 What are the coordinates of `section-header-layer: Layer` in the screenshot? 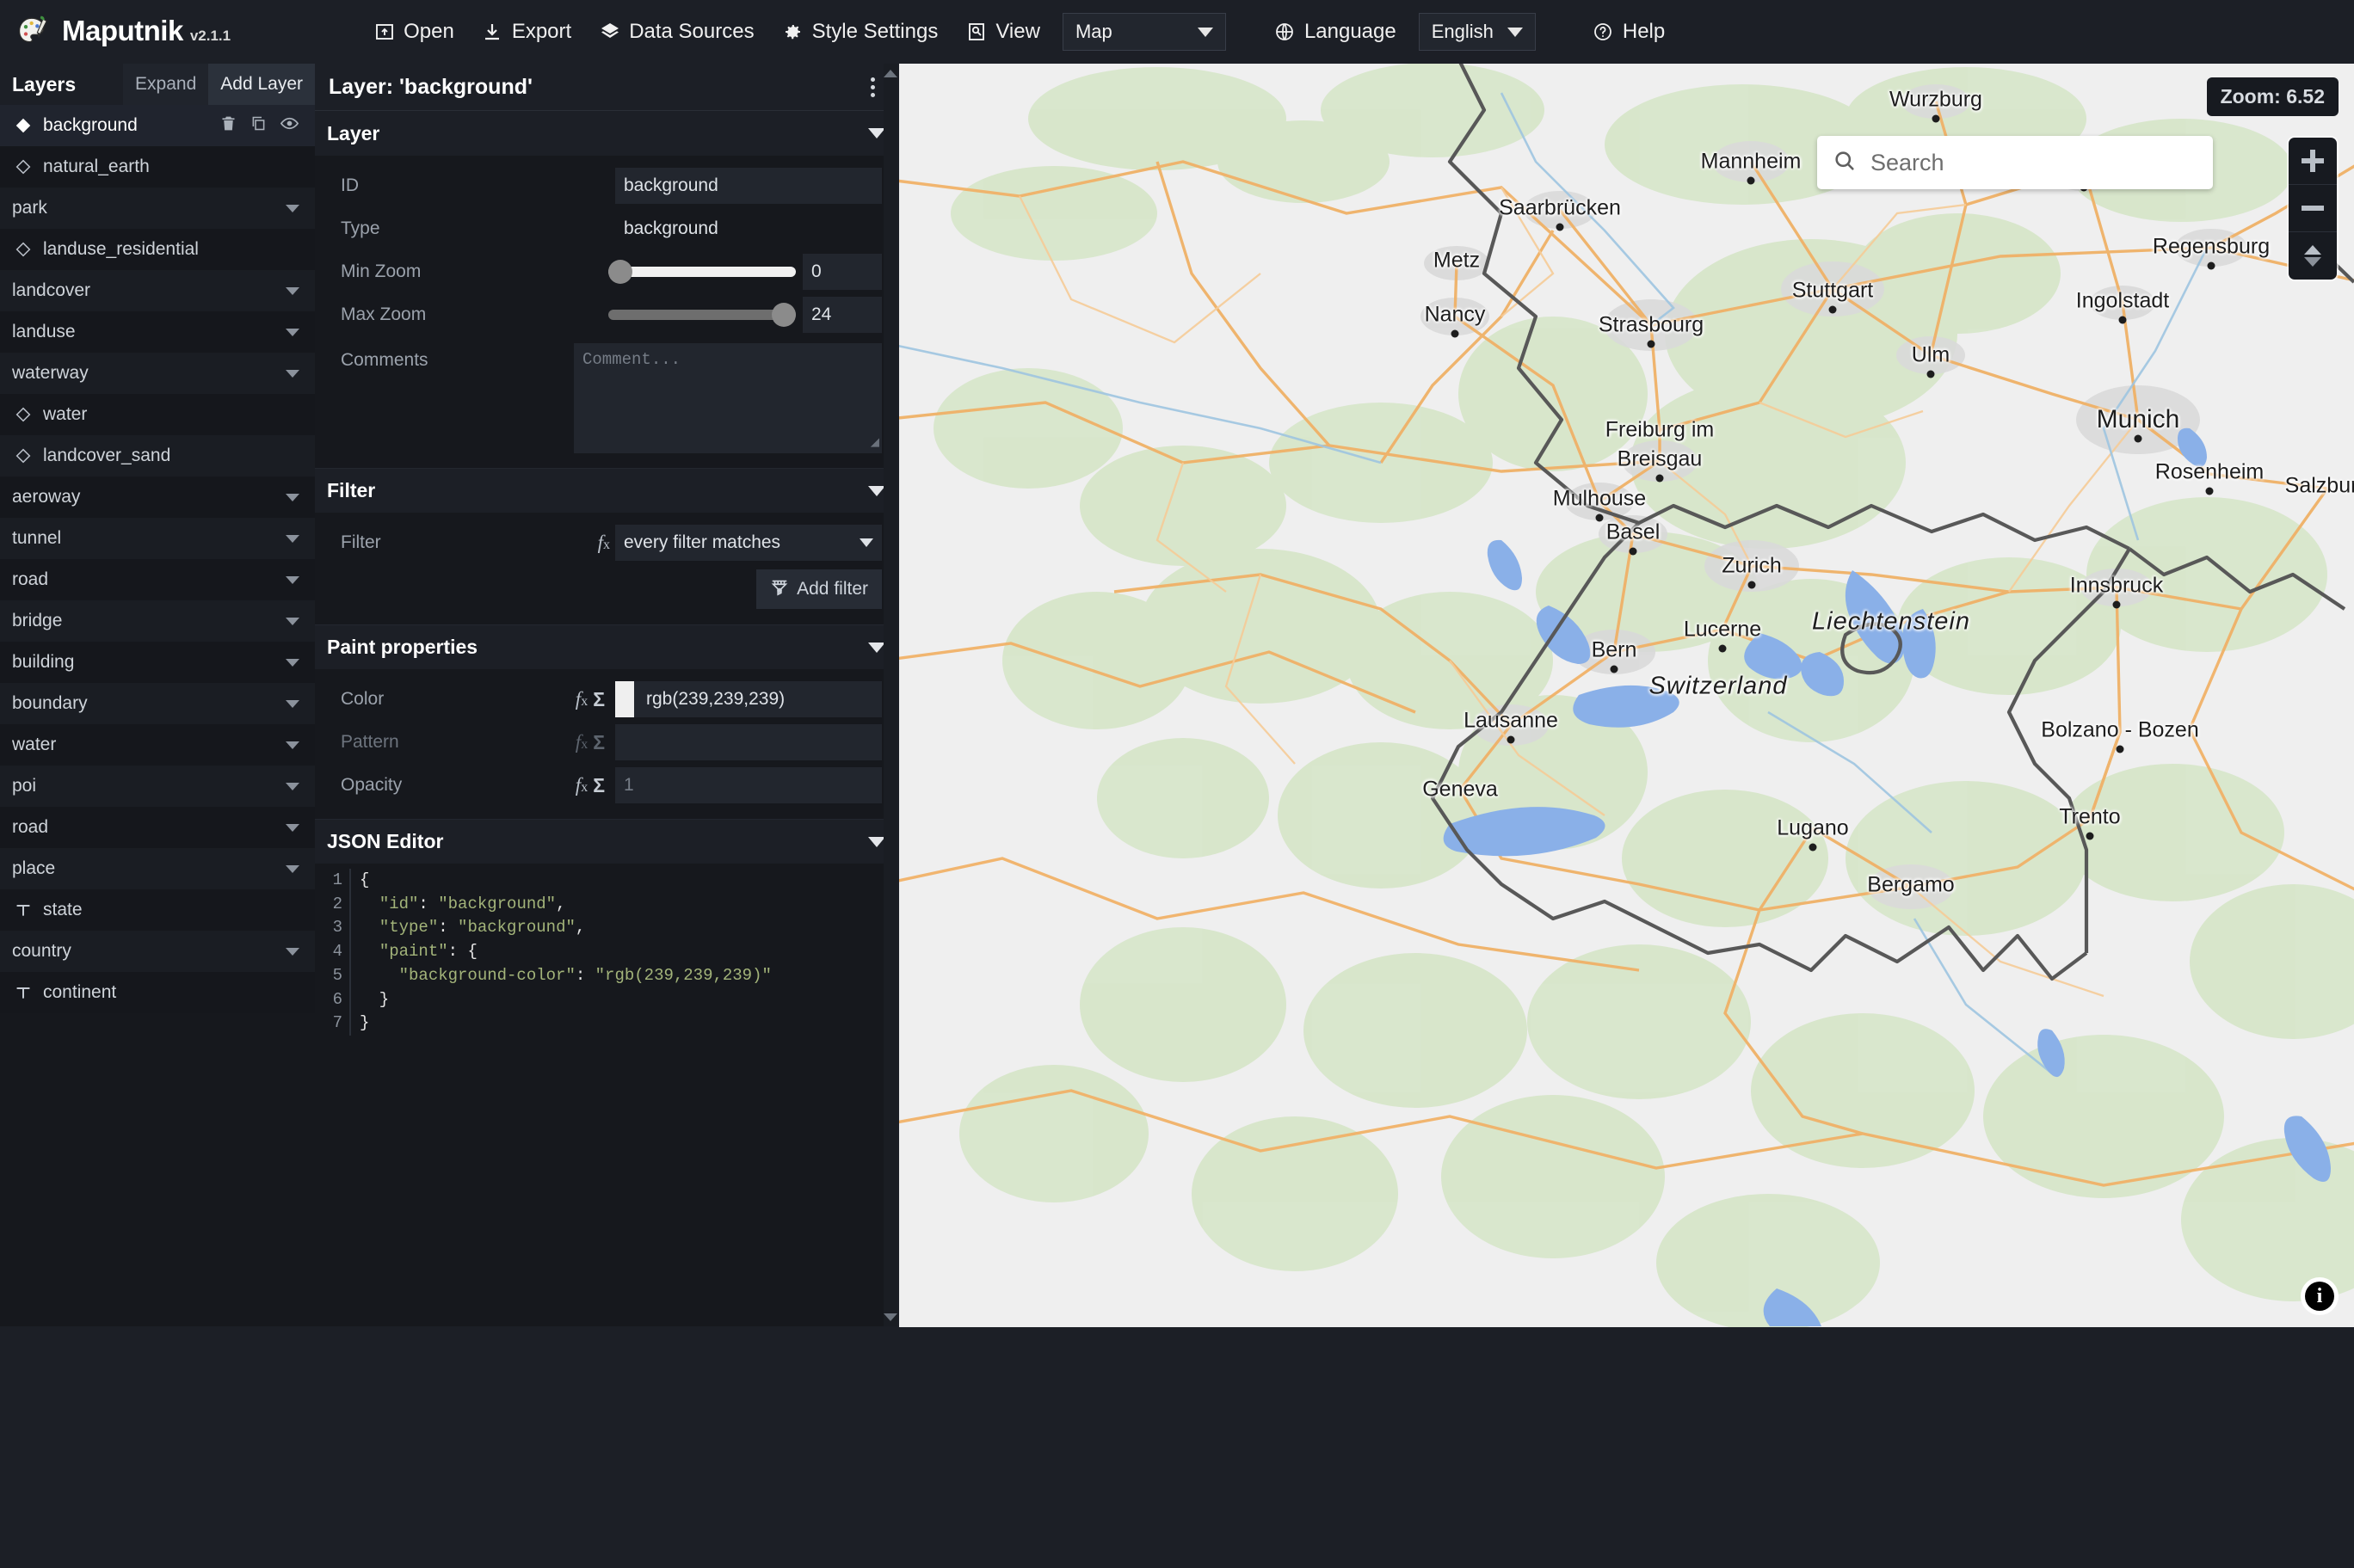 It's located at (606, 134).